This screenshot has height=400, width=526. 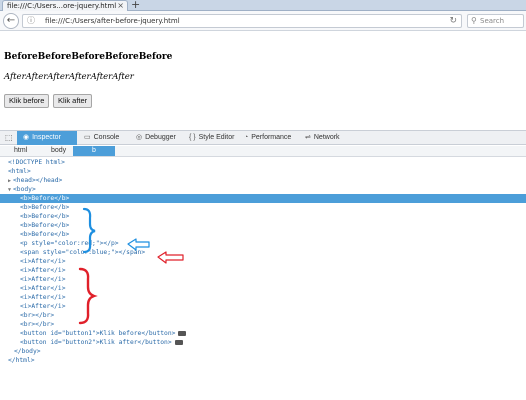 I want to click on tab-label: Network, so click(x=326, y=137).